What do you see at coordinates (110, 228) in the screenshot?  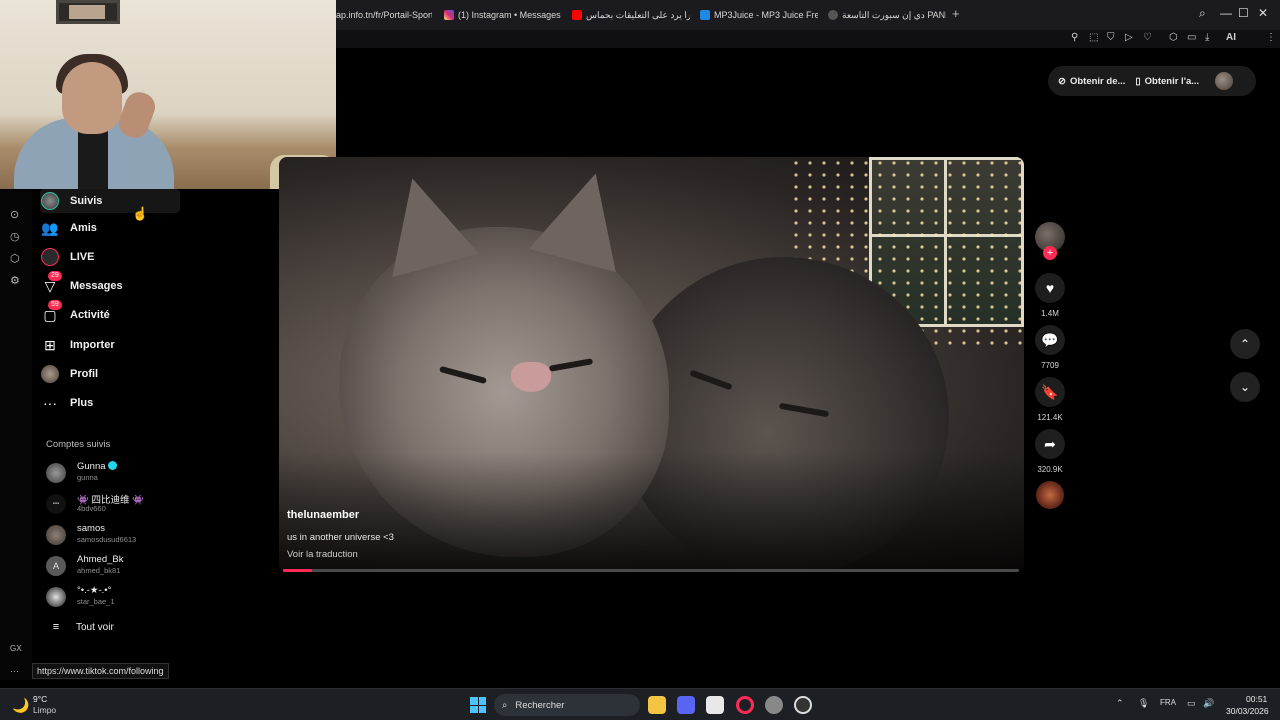 I see `nav-friends: 👥 Amis` at bounding box center [110, 228].